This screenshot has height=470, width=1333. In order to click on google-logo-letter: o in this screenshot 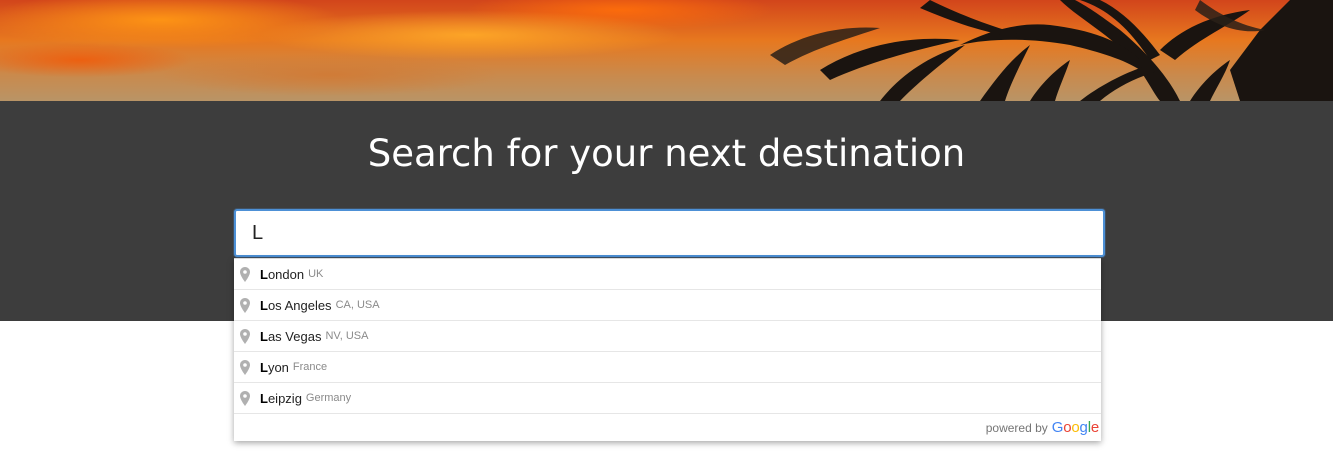, I will do `click(1075, 427)`.